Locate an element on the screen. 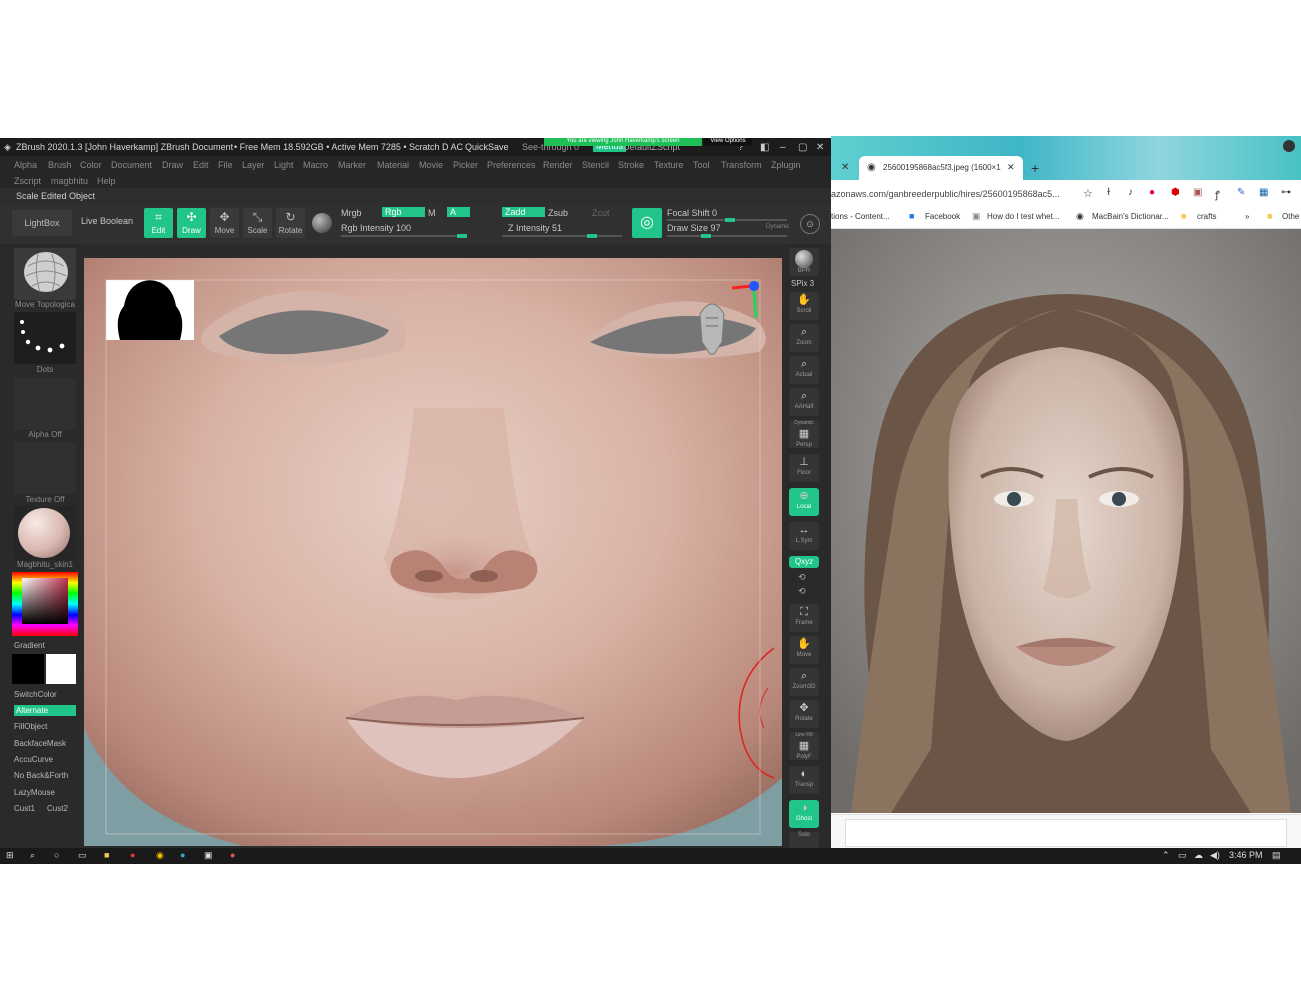  floor-button: ⊥ Floor is located at coordinates (804, 468).